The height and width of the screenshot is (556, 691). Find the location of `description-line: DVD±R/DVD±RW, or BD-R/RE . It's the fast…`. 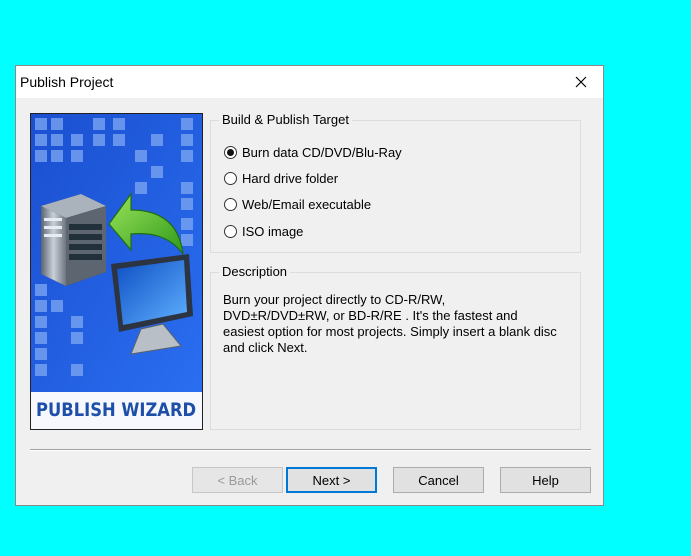

description-line: DVD±R/DVD±RW, or BD-R/RE . It's the fast… is located at coordinates (370, 315).